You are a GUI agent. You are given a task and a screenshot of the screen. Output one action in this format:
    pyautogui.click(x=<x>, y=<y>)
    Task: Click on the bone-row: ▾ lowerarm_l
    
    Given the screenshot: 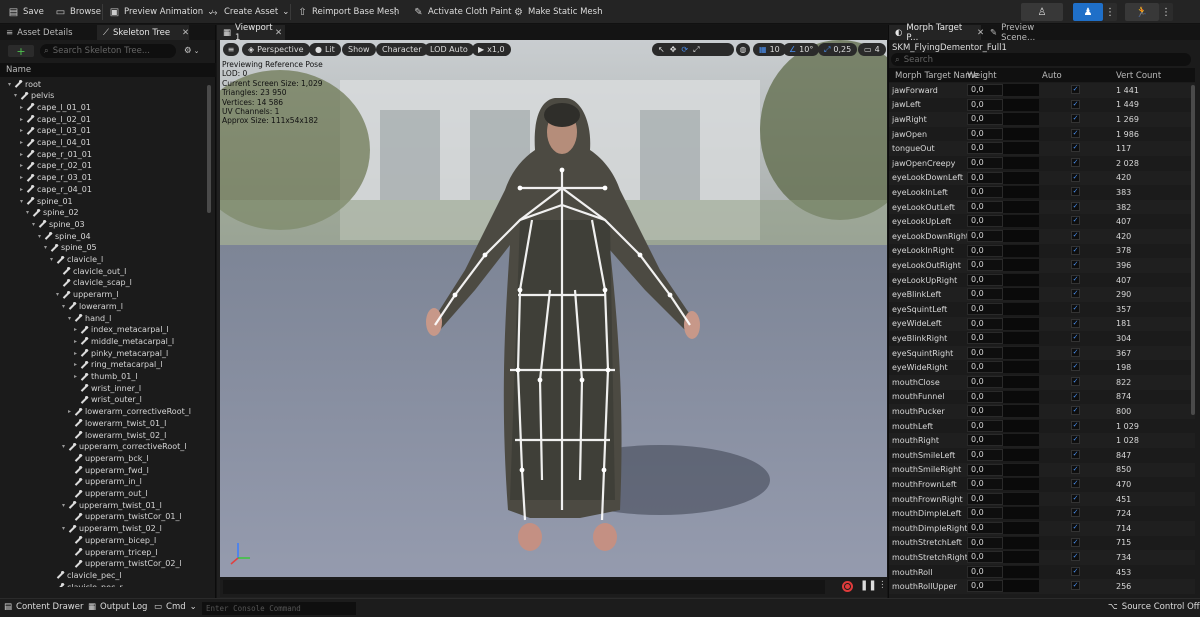 What is the action you would take?
    pyautogui.click(x=104, y=306)
    